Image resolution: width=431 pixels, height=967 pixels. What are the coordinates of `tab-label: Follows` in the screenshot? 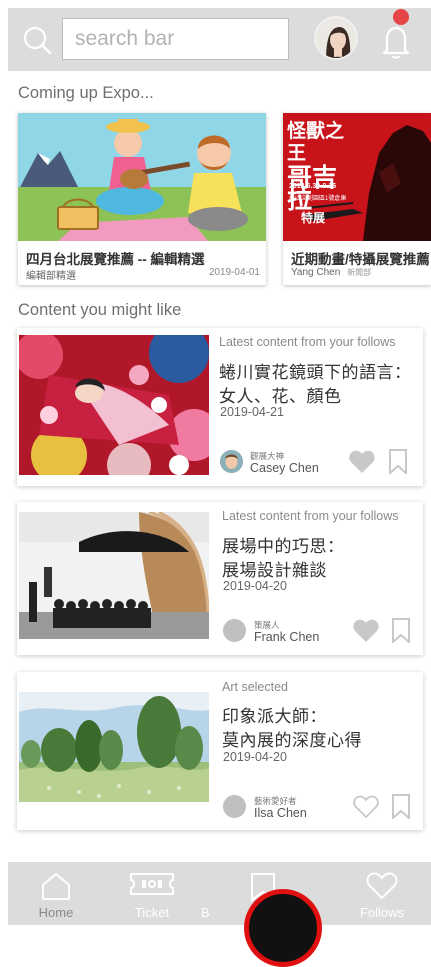 It's located at (382, 912).